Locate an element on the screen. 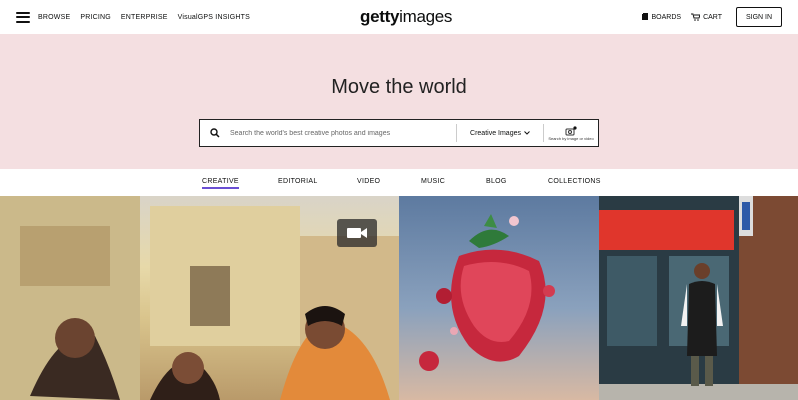  tab-editorial: EDITORIAL is located at coordinates (298, 181).